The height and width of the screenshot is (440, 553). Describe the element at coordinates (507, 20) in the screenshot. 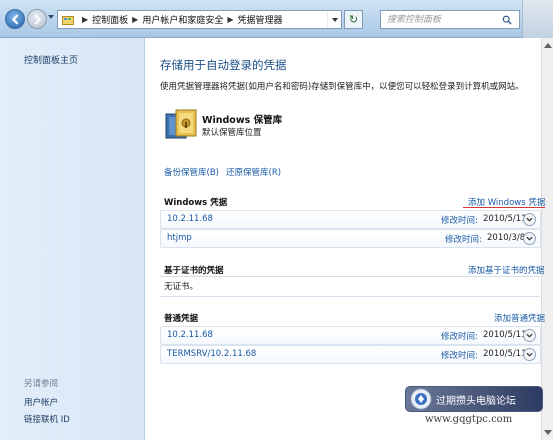

I see `search-icon` at that location.